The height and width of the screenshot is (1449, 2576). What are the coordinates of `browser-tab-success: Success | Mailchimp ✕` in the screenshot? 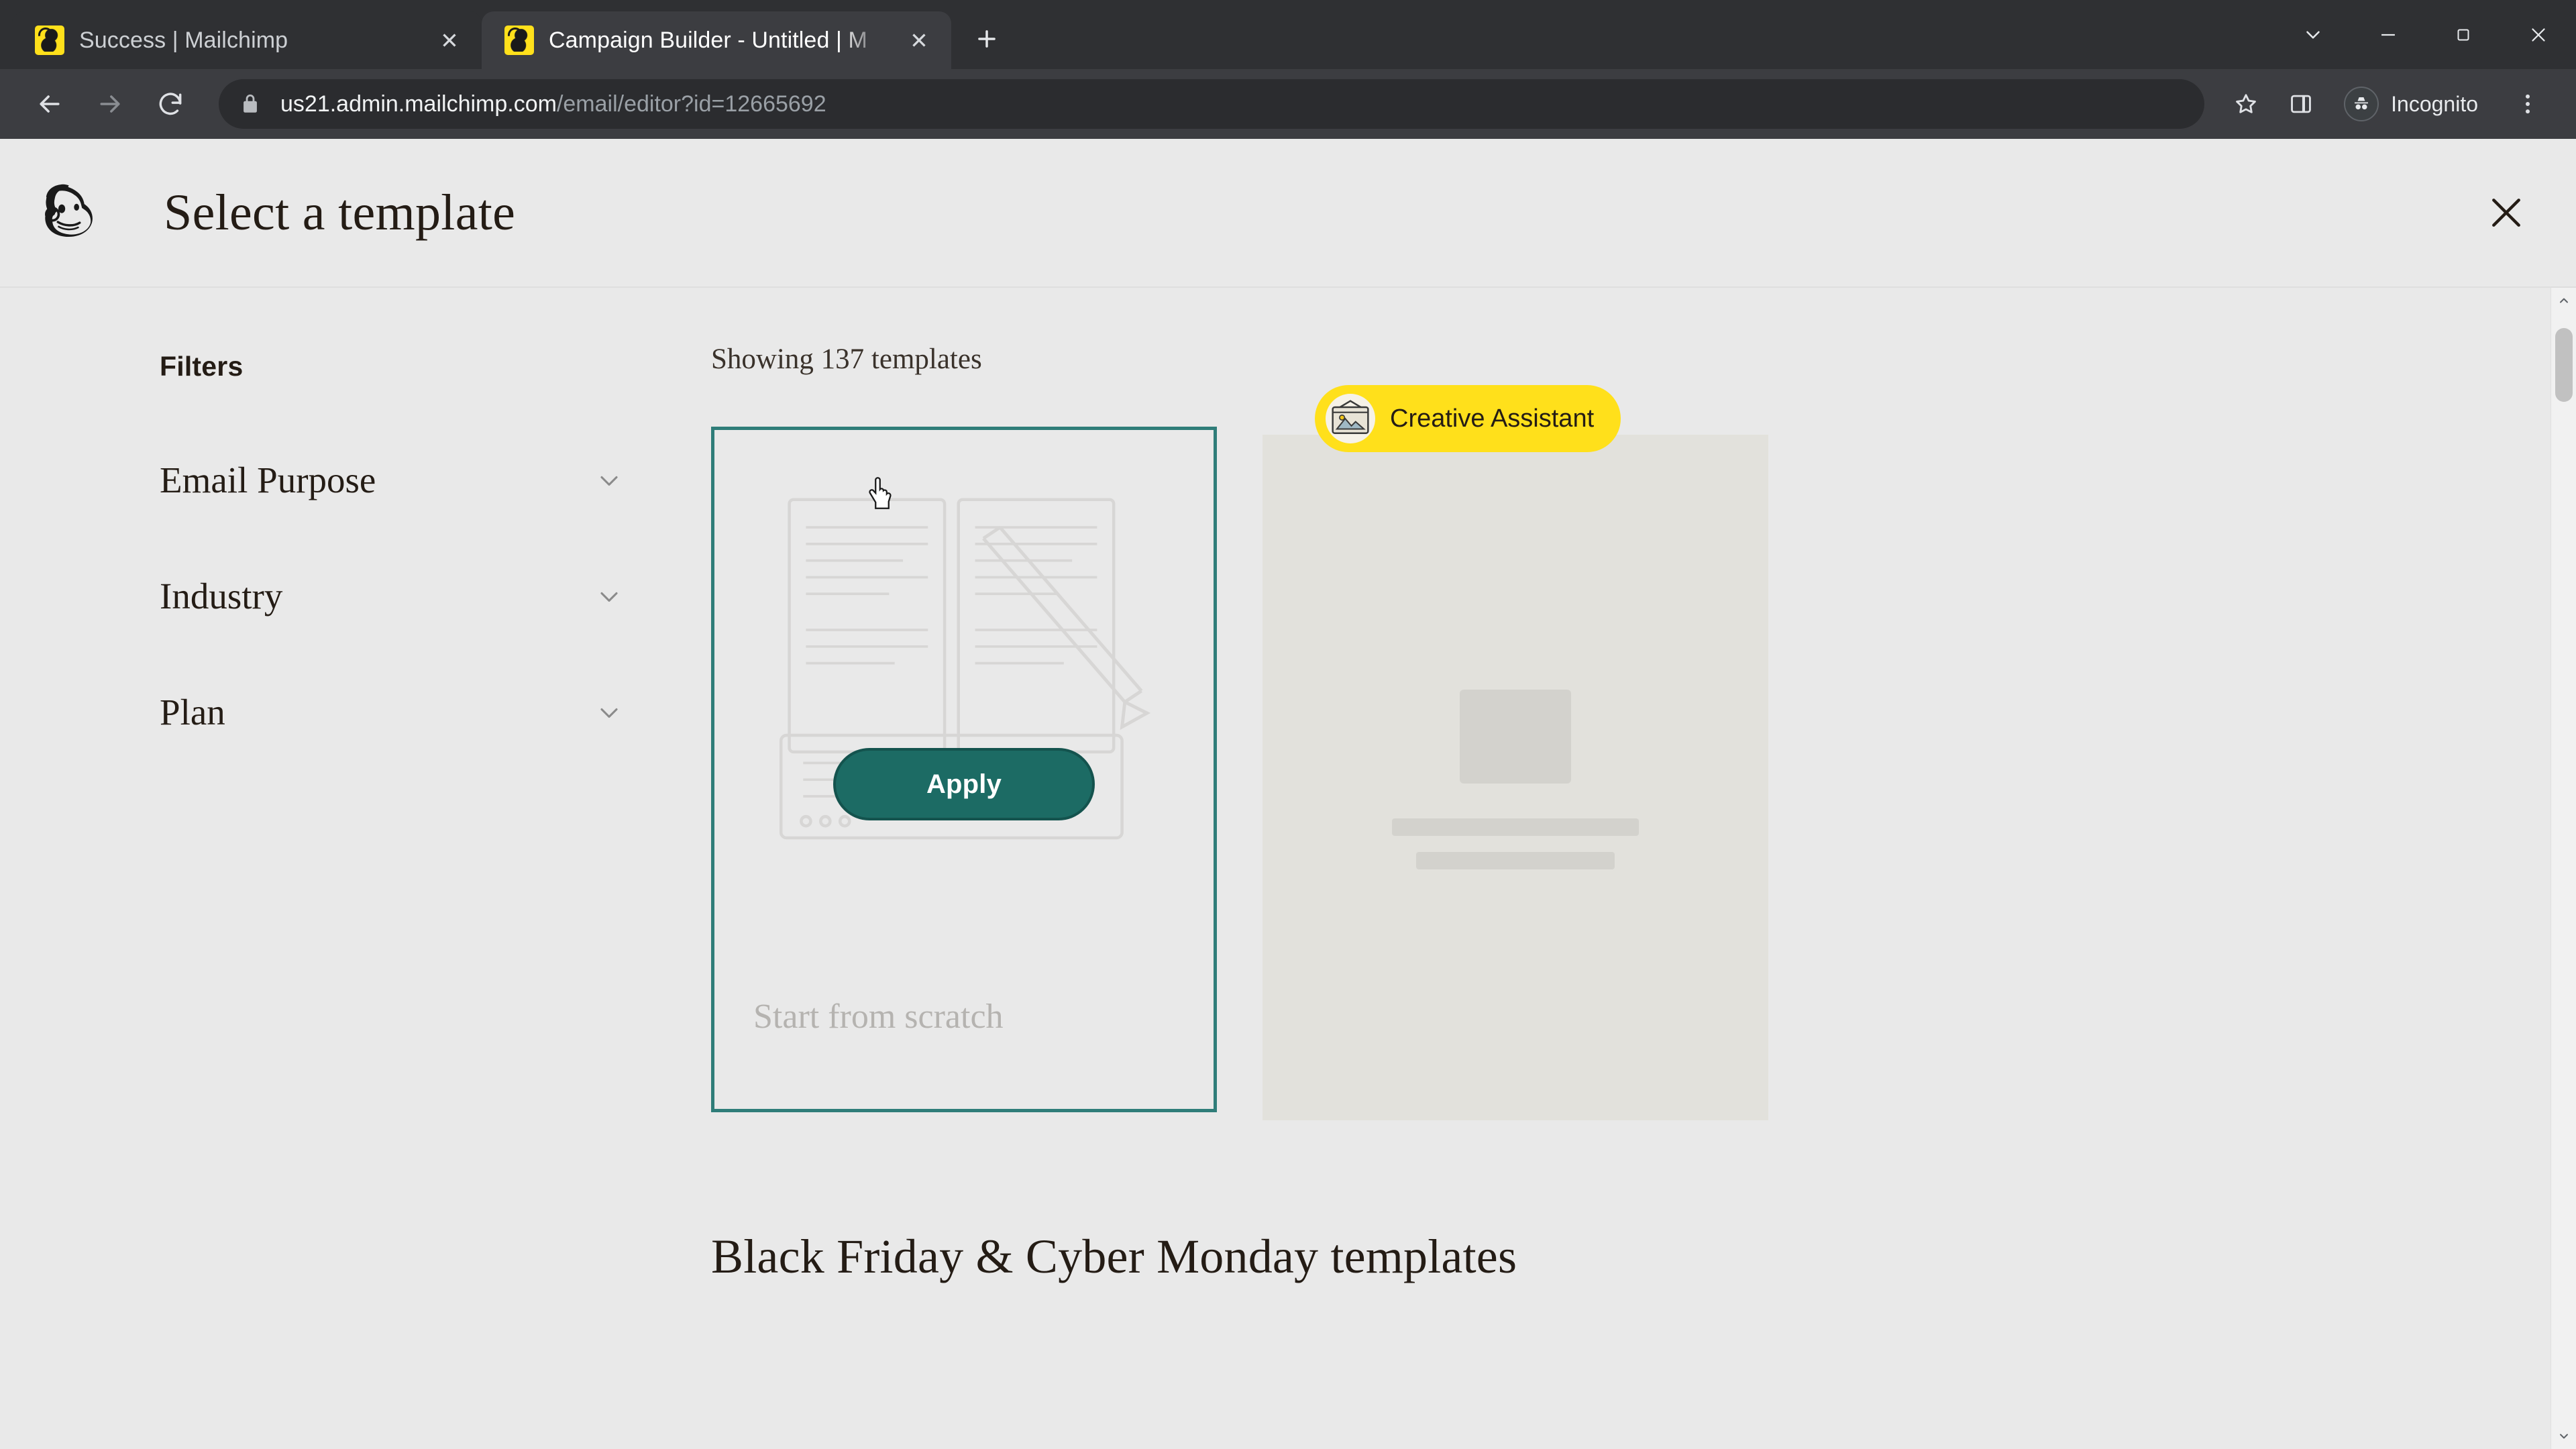 It's located at (247, 40).